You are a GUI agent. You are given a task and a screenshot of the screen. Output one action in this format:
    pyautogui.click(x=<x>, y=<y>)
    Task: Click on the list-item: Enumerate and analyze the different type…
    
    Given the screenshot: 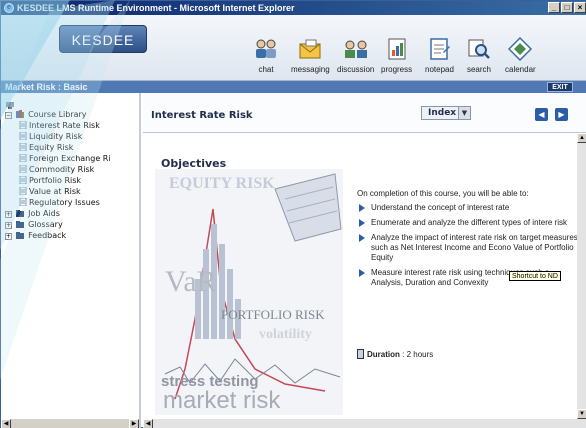 What is the action you would take?
    pyautogui.click(x=469, y=223)
    